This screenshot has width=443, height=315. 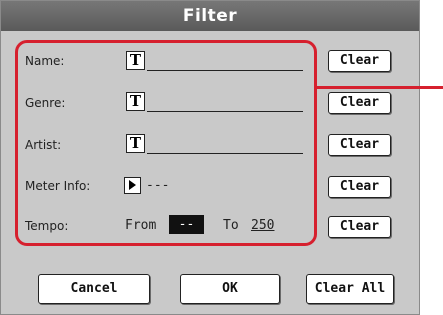 What do you see at coordinates (359, 103) in the screenshot?
I see `clear-genre-button: Clear` at bounding box center [359, 103].